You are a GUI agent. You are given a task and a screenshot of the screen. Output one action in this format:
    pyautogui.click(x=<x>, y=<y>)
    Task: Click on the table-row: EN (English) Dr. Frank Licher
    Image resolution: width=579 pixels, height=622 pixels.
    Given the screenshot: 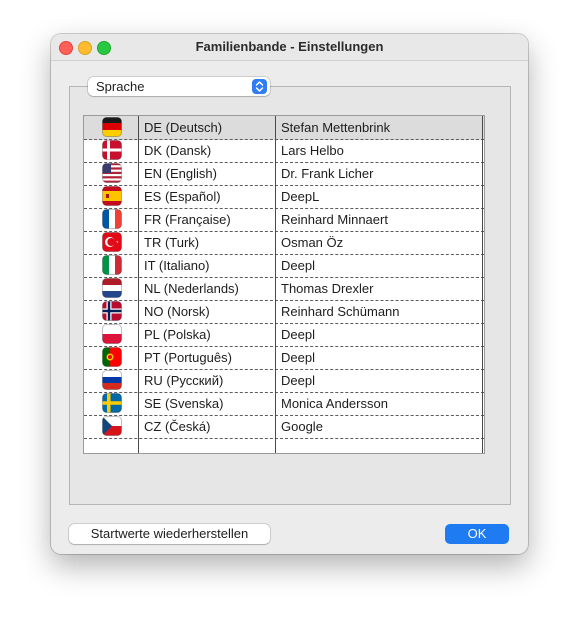 What is the action you would take?
    pyautogui.click(x=284, y=174)
    